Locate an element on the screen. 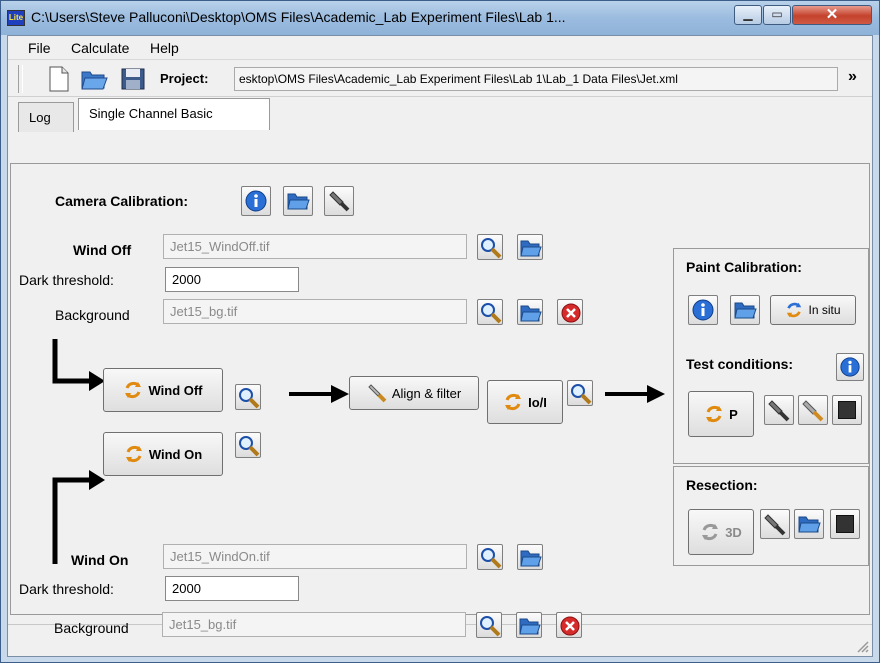 The image size is (880, 663). resection-tool-button is located at coordinates (775, 524).